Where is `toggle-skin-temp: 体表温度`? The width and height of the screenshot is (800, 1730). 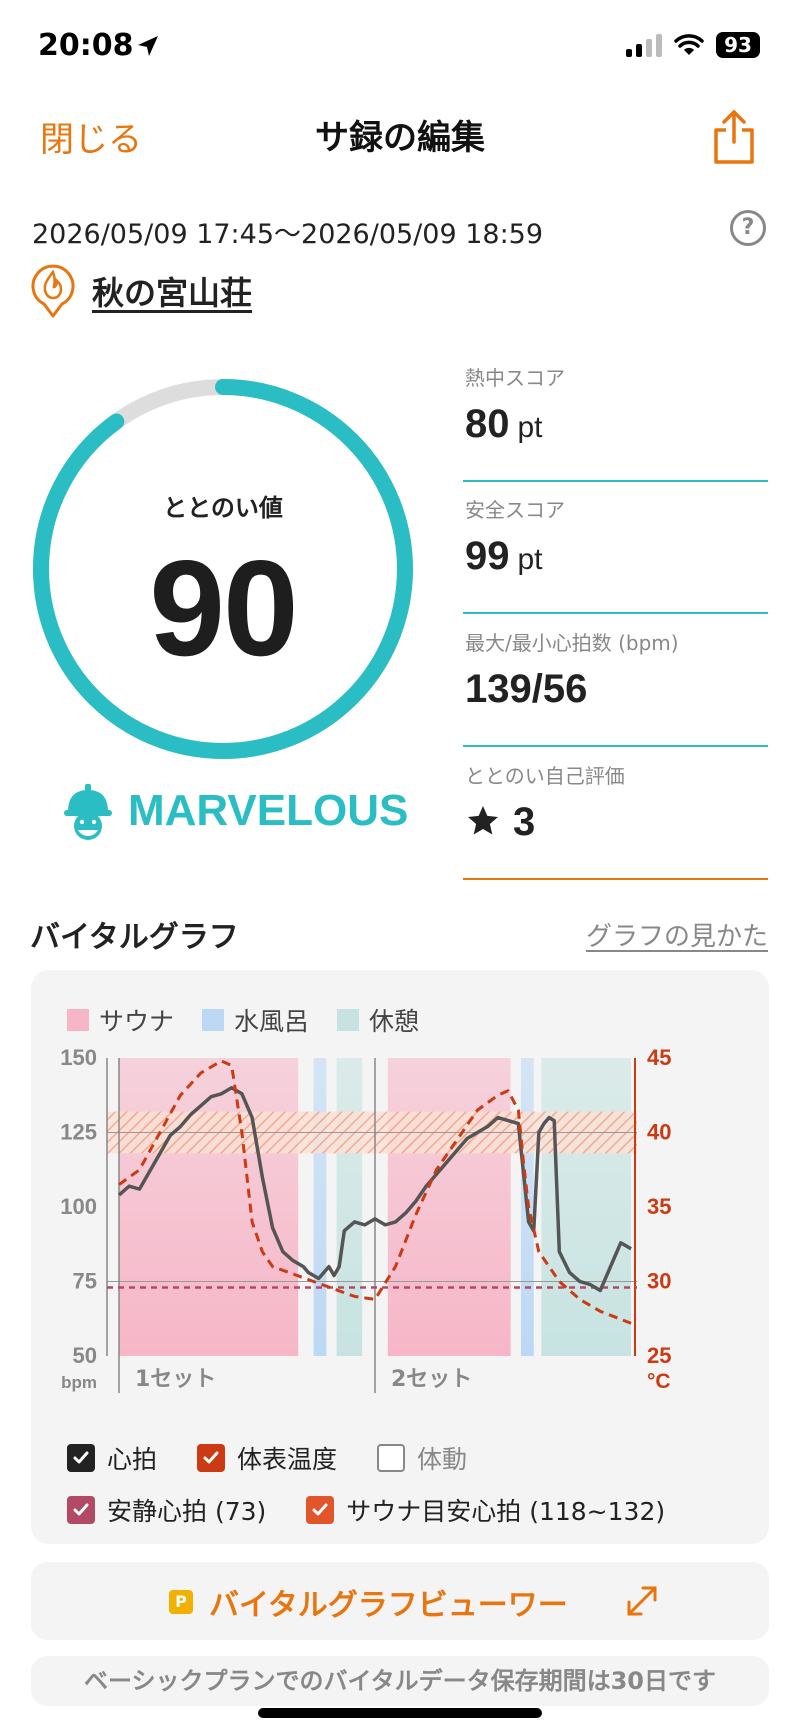
toggle-skin-temp: 体表温度 is located at coordinates (267, 1458).